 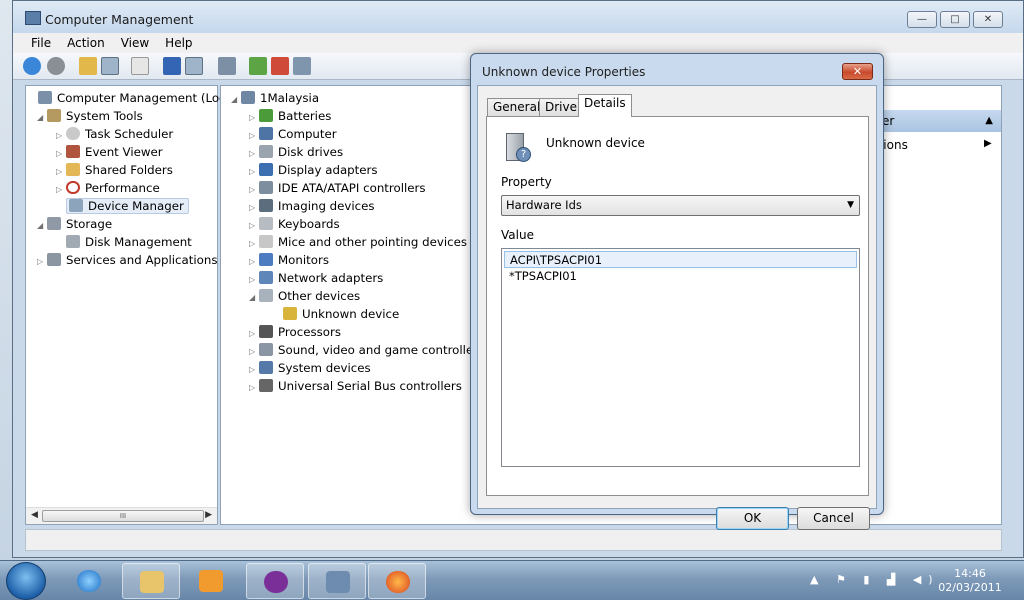 What do you see at coordinates (290, 116) in the screenshot?
I see `device-category-batteries: ▷ Batteries` at bounding box center [290, 116].